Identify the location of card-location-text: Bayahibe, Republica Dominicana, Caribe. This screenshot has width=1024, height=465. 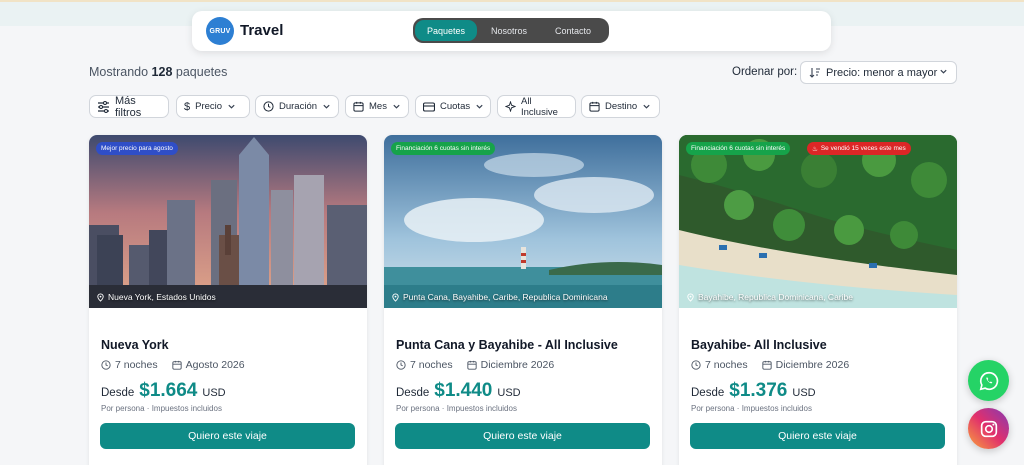
(775, 297).